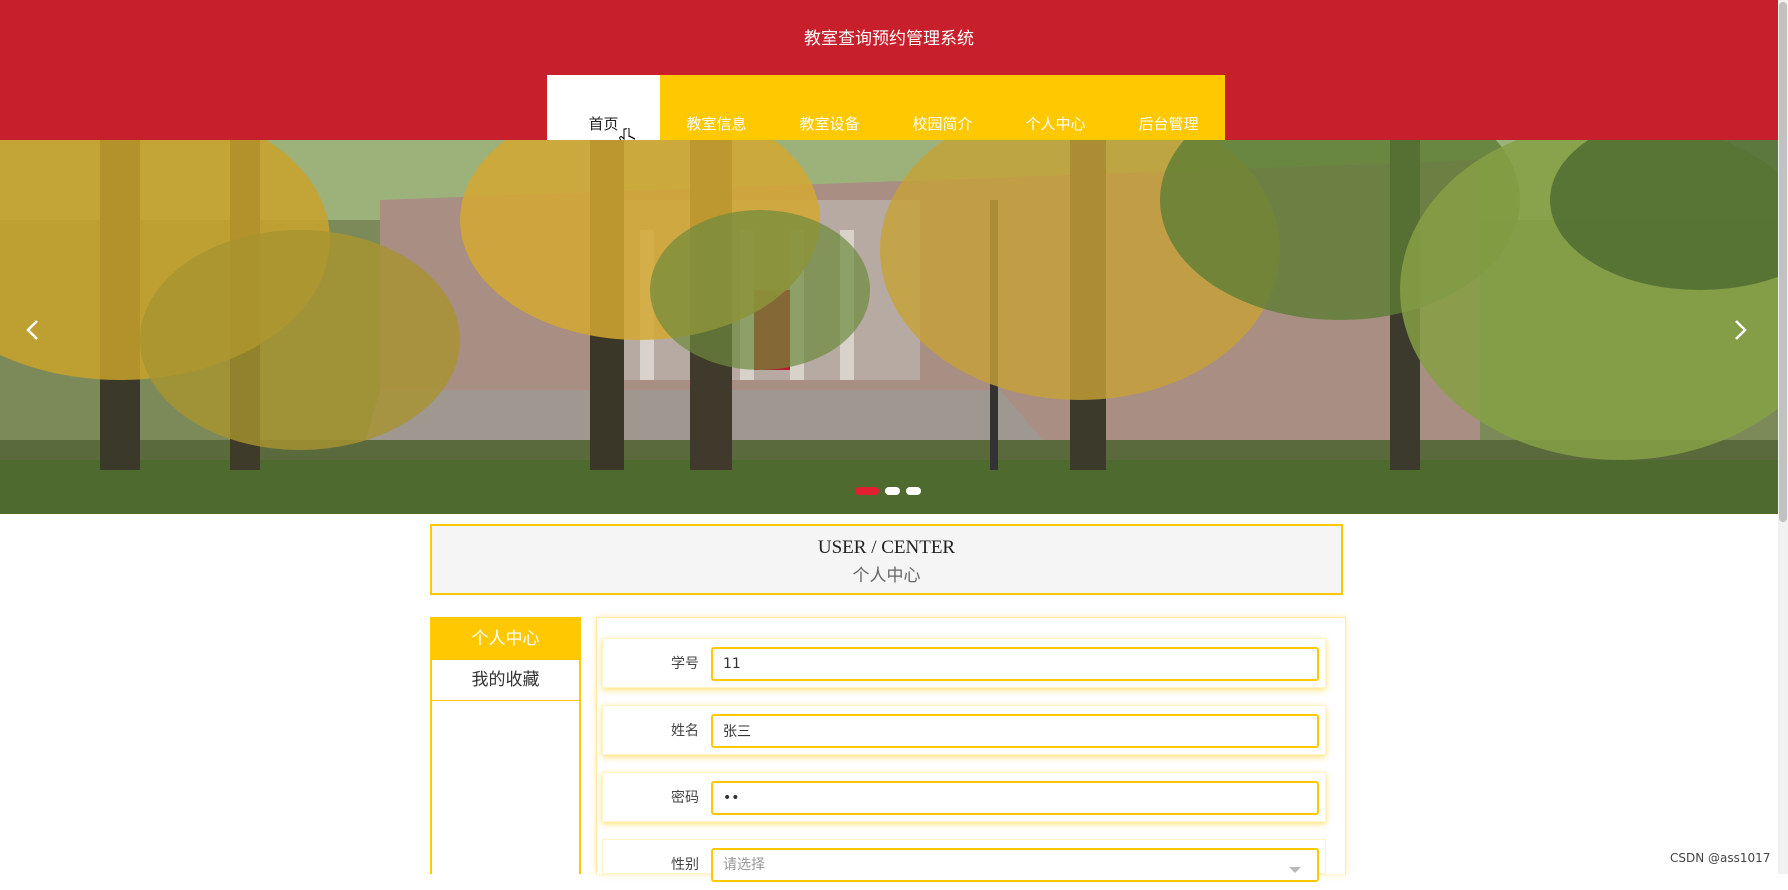 The height and width of the screenshot is (890, 1788). Describe the element at coordinates (1015, 865) in the screenshot. I see `gender-select: 请选择` at that location.